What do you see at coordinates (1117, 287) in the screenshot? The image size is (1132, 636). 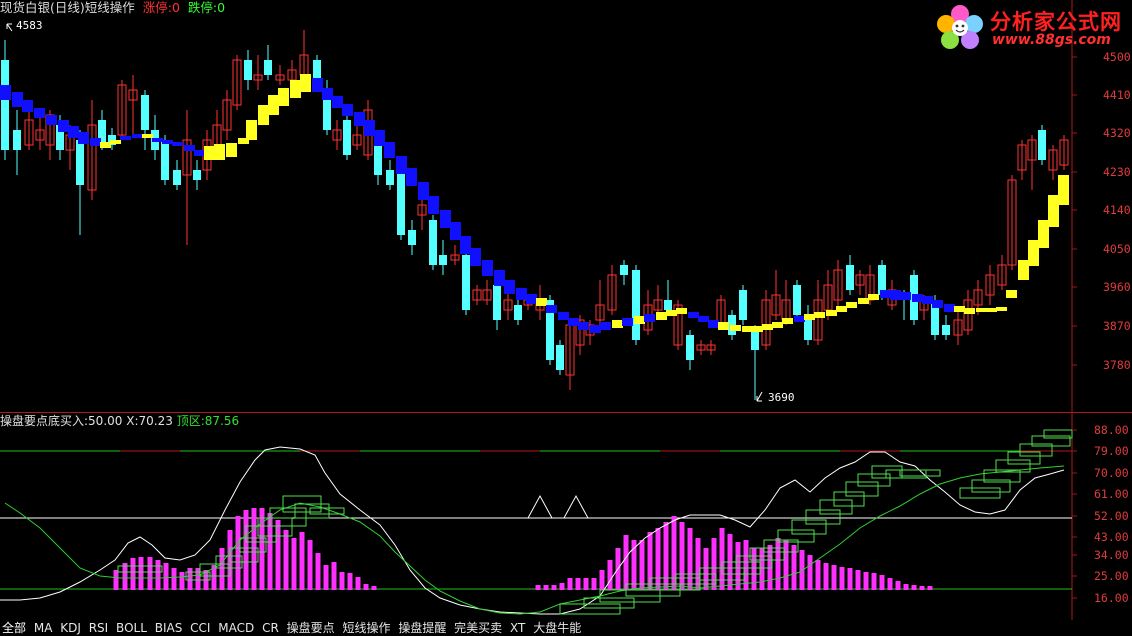 I see `price-axis-label: 3960` at bounding box center [1117, 287].